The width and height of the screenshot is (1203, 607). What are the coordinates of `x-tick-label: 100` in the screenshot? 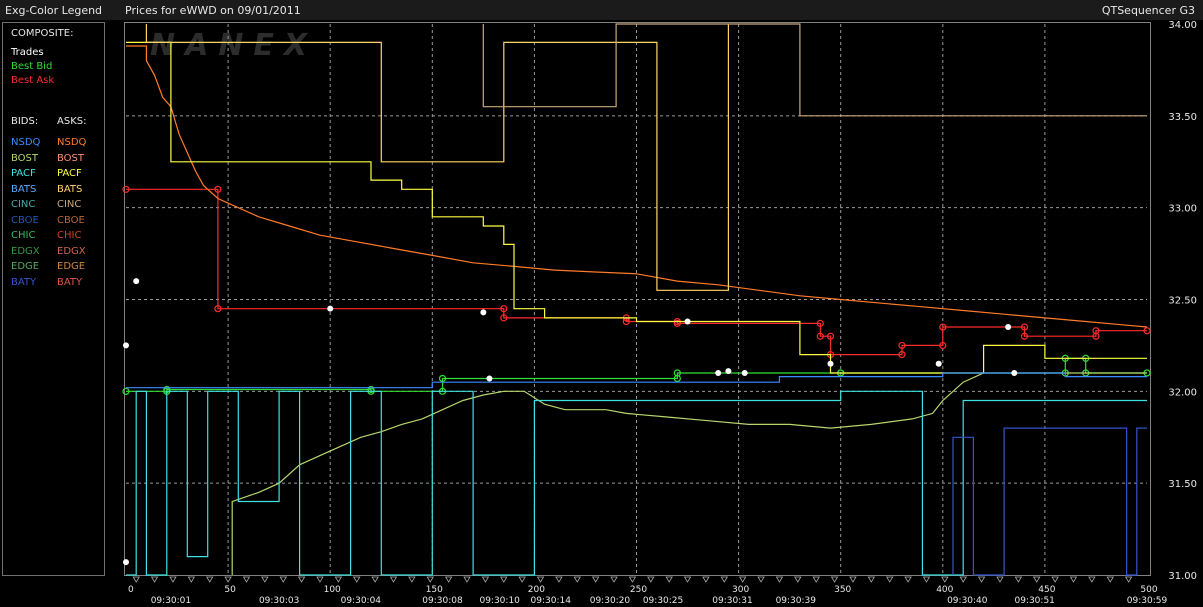 It's located at (332, 590).